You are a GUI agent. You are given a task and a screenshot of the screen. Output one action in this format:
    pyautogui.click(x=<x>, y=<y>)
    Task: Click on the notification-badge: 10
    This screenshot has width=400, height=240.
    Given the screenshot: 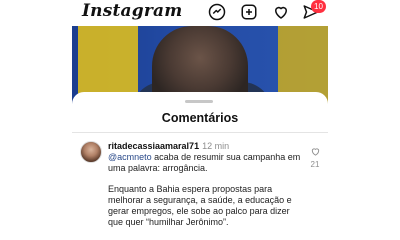 What is the action you would take?
    pyautogui.click(x=318, y=6)
    